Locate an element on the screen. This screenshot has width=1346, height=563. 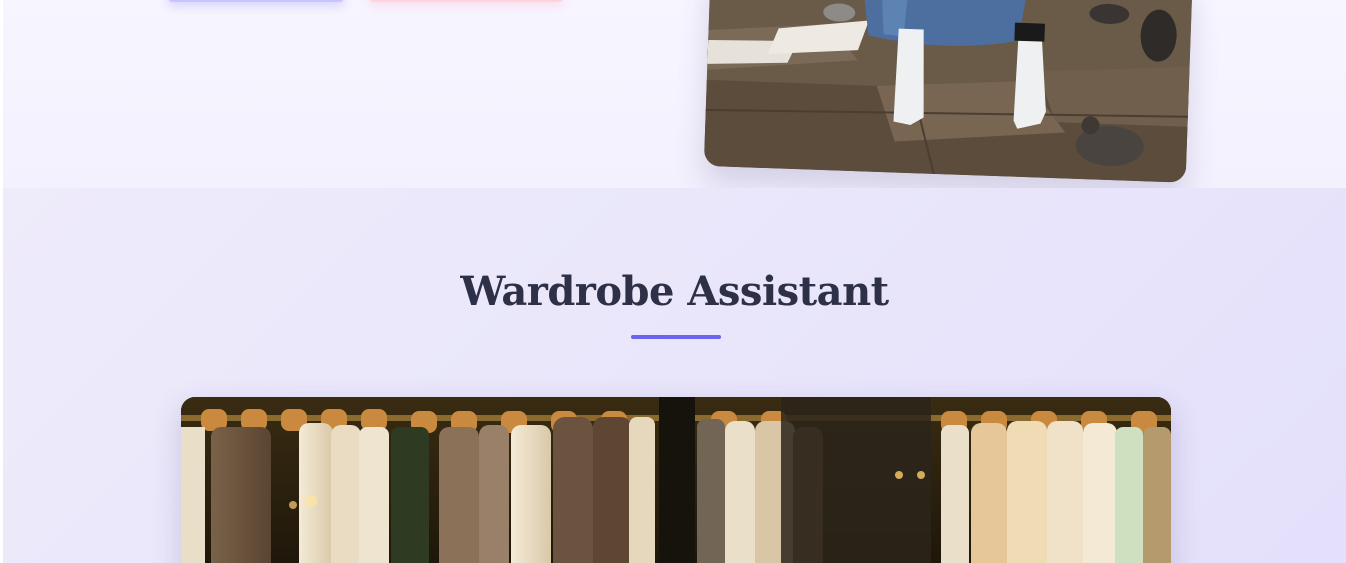
hero-secondary-button is located at coordinates (466, 1).